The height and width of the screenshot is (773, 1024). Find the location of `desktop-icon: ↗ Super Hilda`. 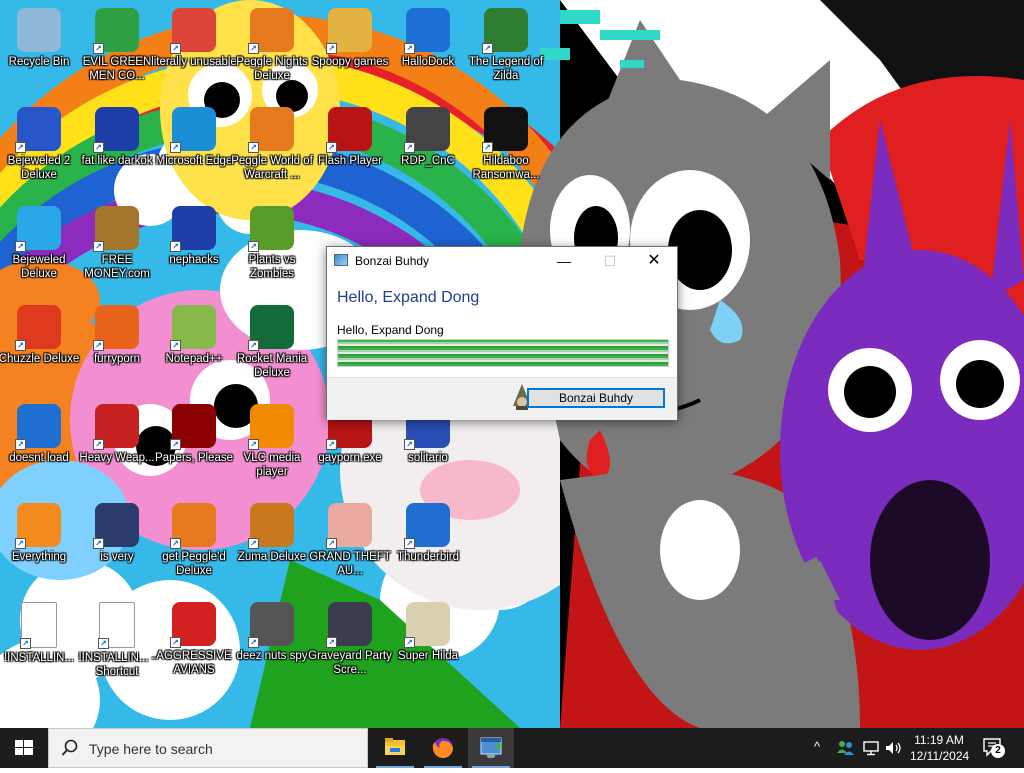

desktop-icon: ↗ Super Hilda is located at coordinates (428, 646).